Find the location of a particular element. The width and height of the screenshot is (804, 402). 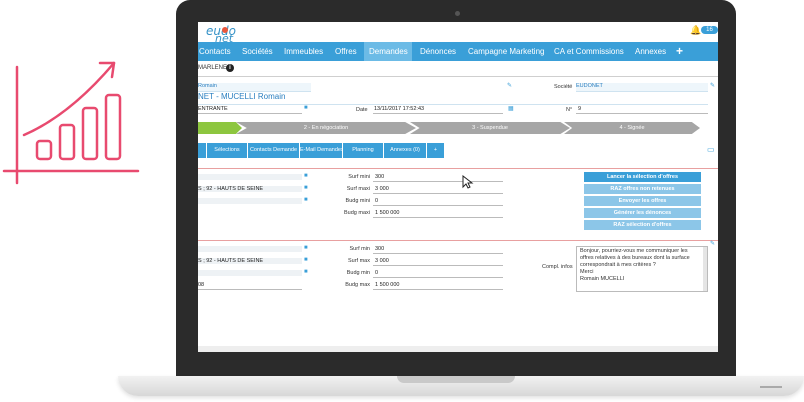

generate-denonces-button: Générer les dénonces is located at coordinates (642, 213).